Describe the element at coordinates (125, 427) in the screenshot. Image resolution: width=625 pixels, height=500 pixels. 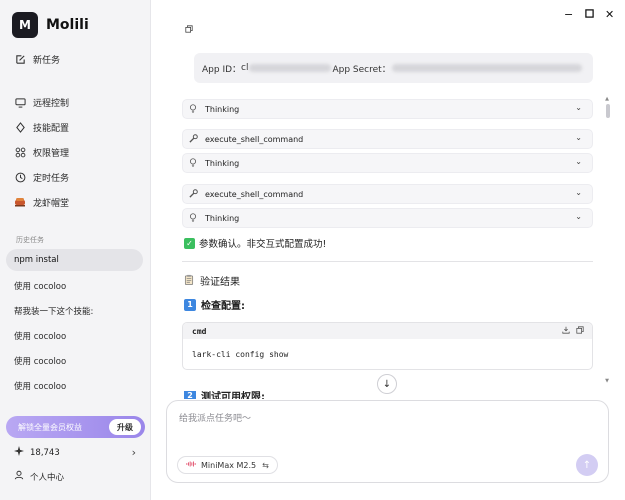
I see `upgrade-button: 升级` at that location.